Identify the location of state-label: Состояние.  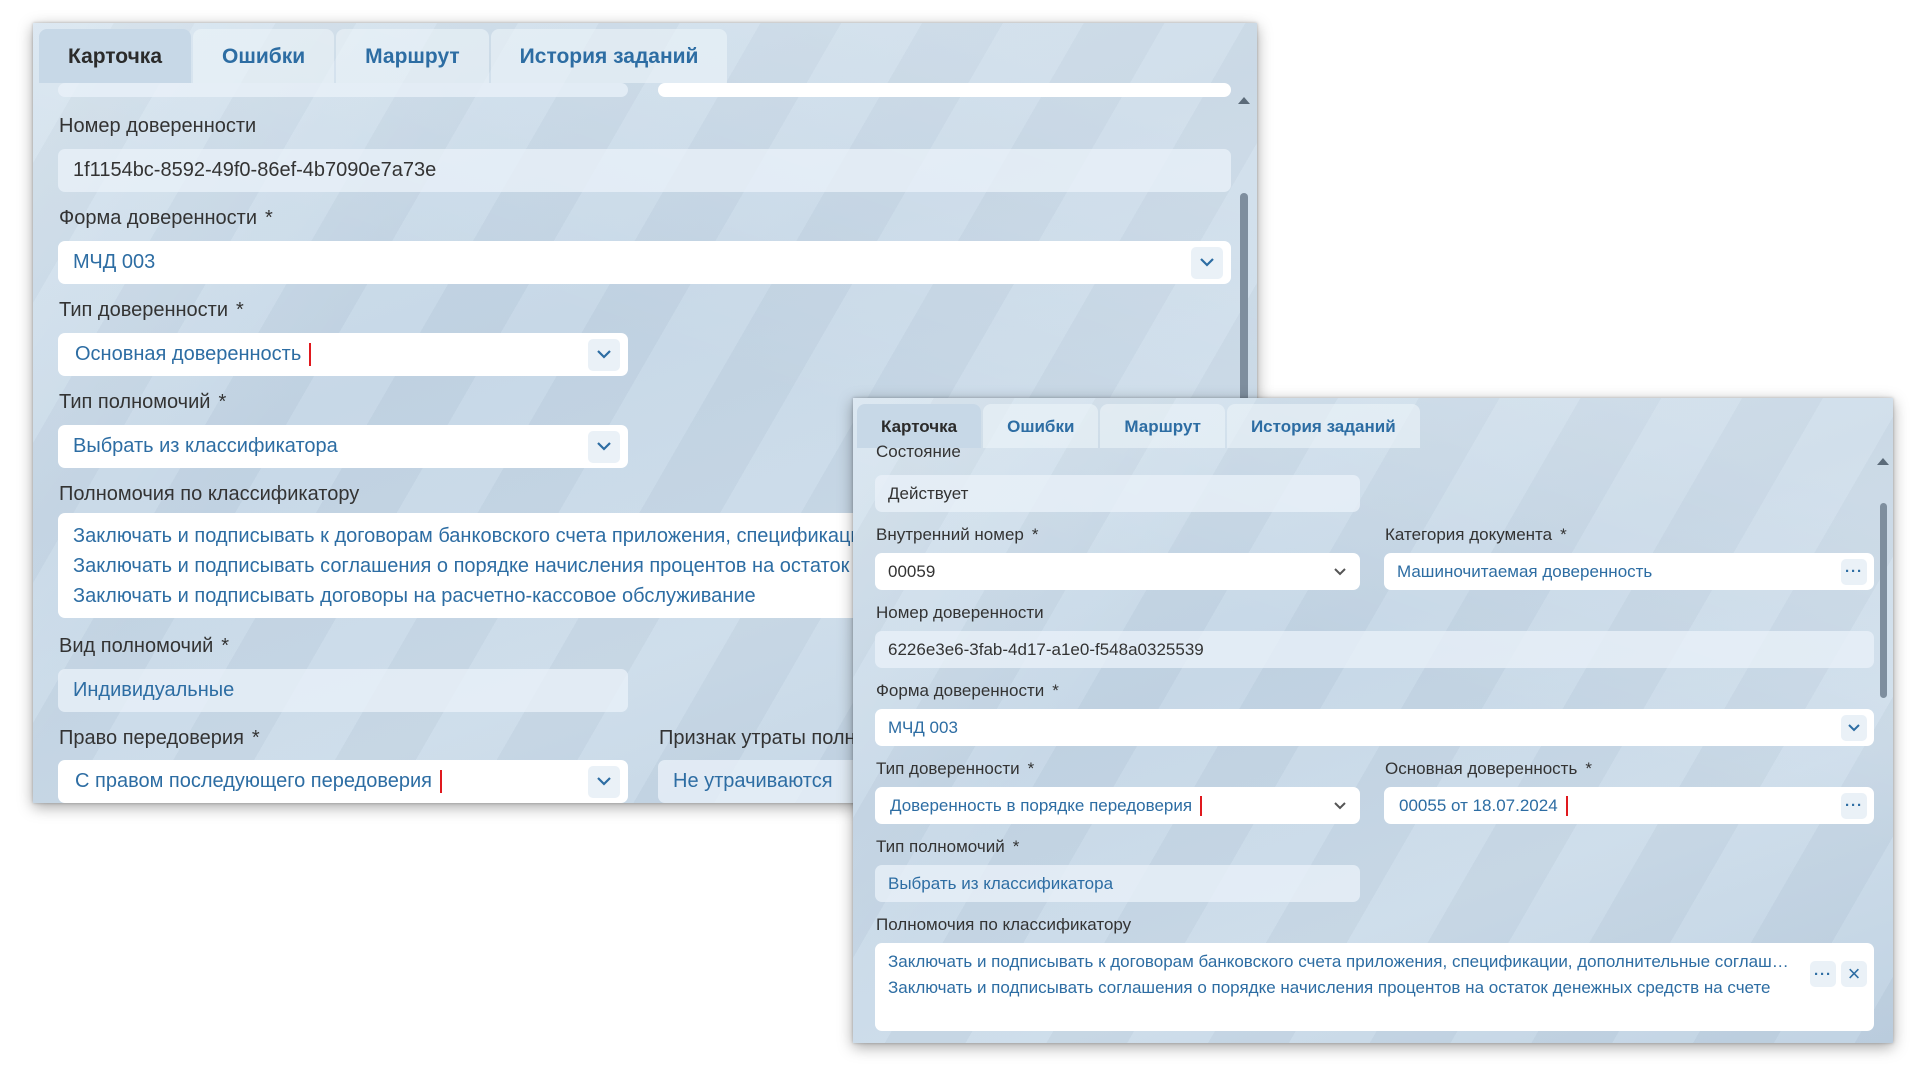
(918, 451).